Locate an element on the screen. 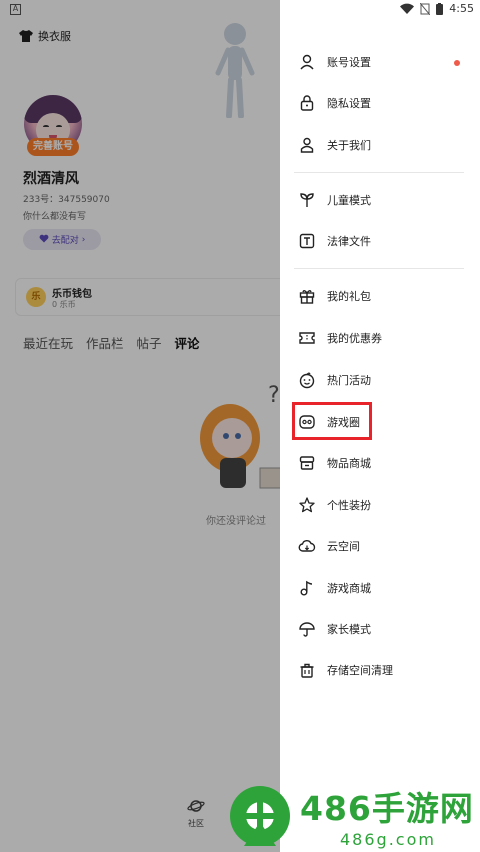 This screenshot has height=852, width=480. watermark-title: 486手游网 is located at coordinates (387, 808).